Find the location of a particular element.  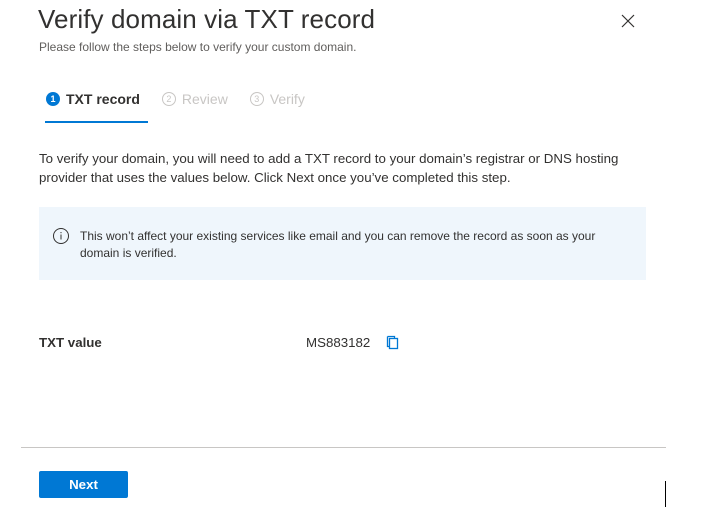

tab-label: Review is located at coordinates (204, 99).